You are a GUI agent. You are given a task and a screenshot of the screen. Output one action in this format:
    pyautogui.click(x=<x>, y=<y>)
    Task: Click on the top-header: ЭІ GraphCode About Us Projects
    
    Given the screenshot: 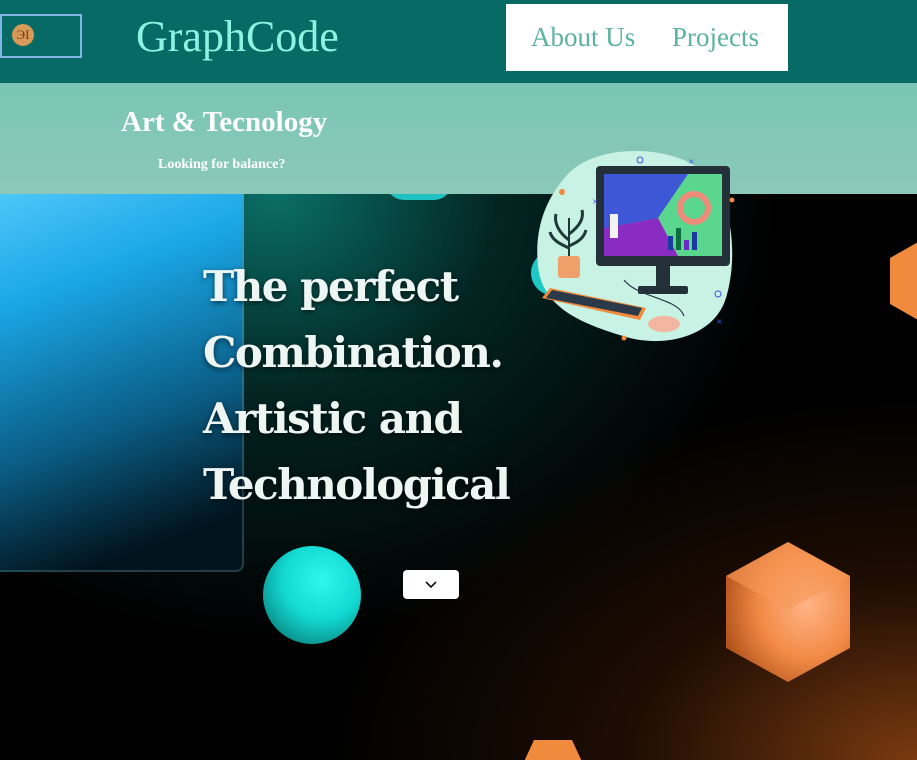 What is the action you would take?
    pyautogui.click(x=458, y=41)
    